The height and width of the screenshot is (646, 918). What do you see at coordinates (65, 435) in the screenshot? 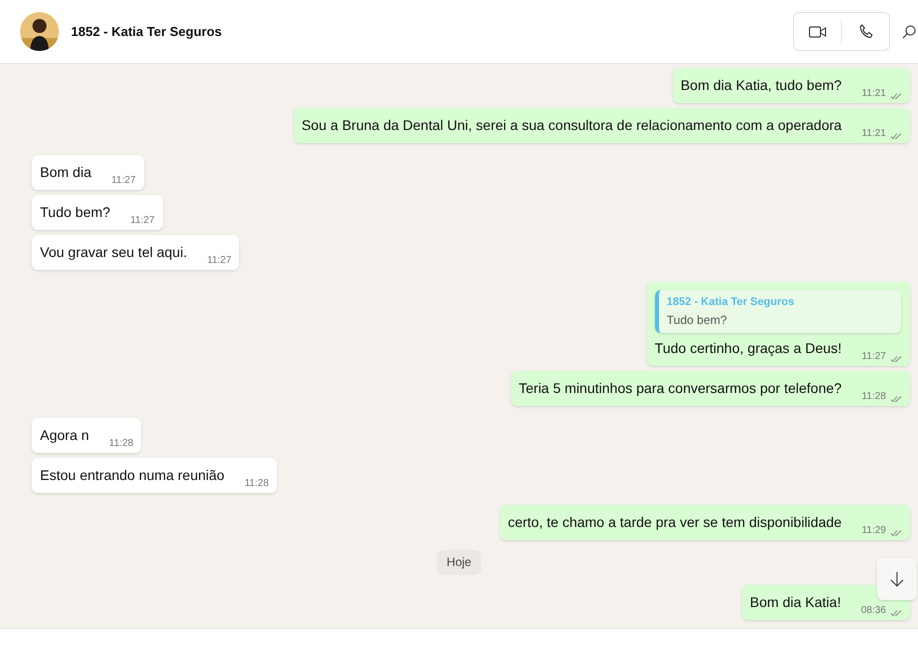
I see `message-text: Agora n` at bounding box center [65, 435].